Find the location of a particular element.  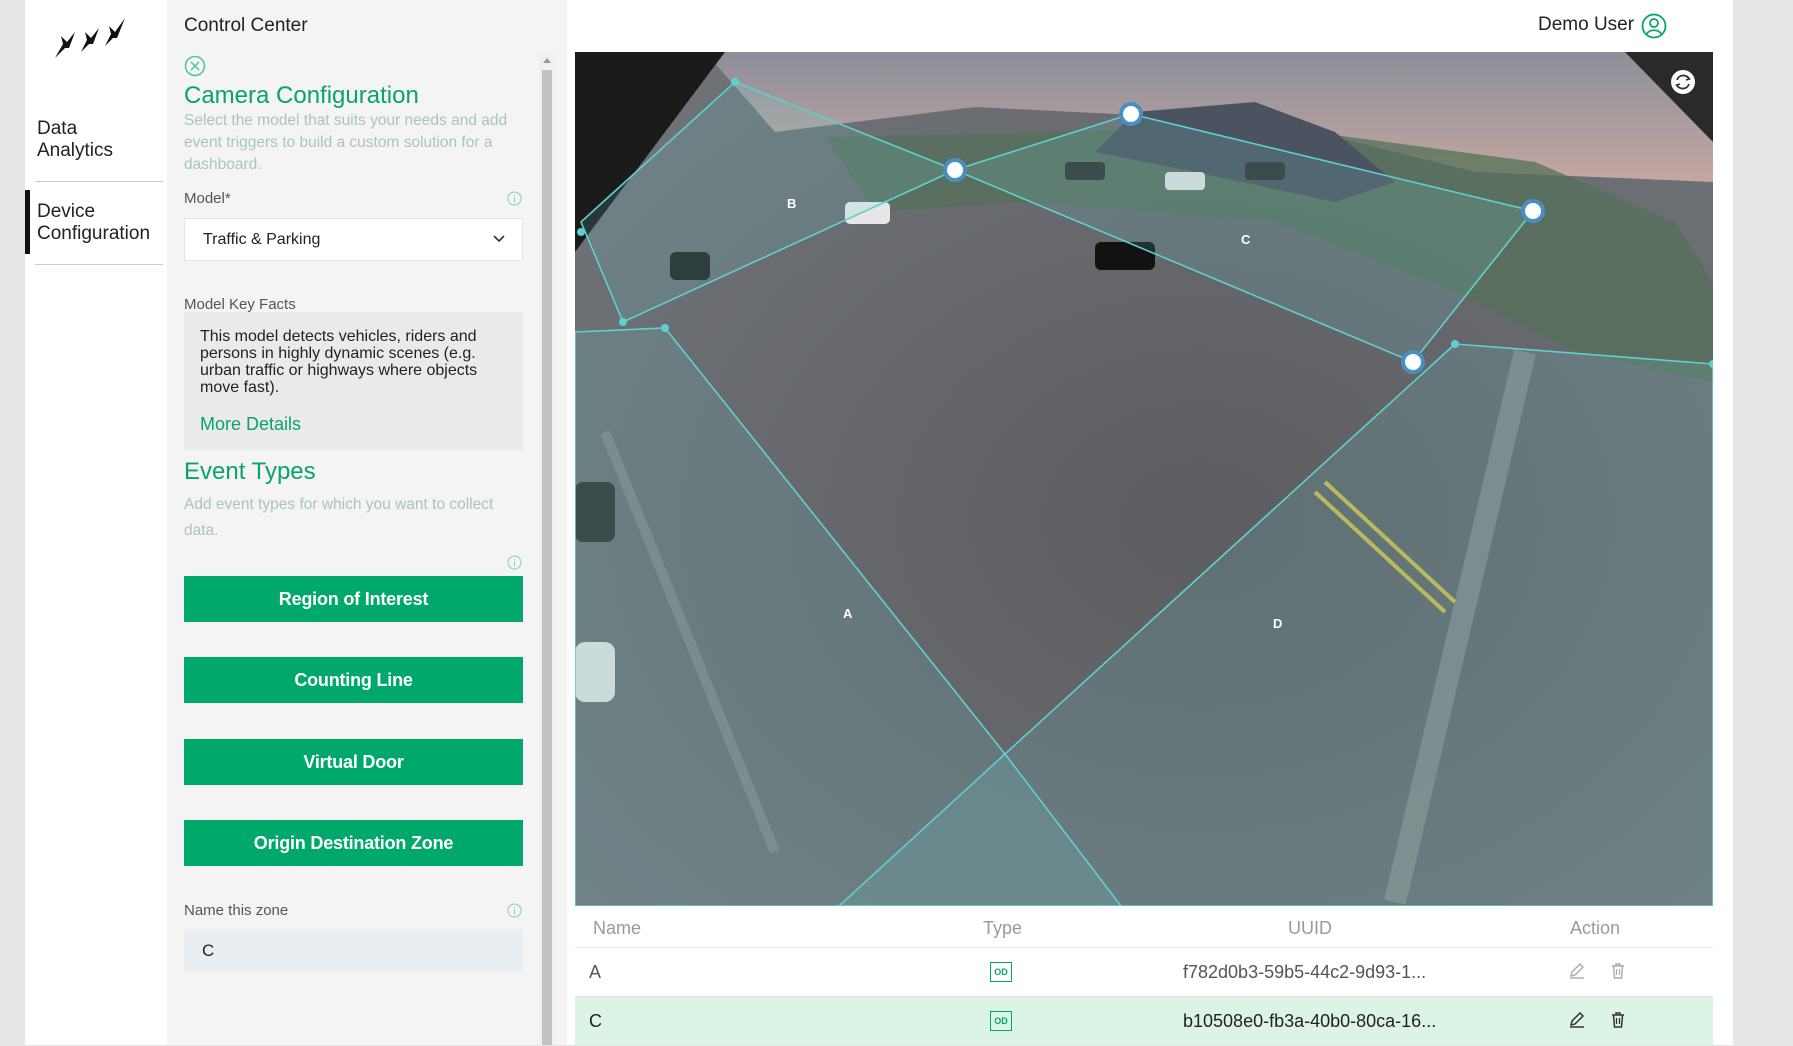

nav-item-device-configuration: Device Configuration is located at coordinates (95, 223).